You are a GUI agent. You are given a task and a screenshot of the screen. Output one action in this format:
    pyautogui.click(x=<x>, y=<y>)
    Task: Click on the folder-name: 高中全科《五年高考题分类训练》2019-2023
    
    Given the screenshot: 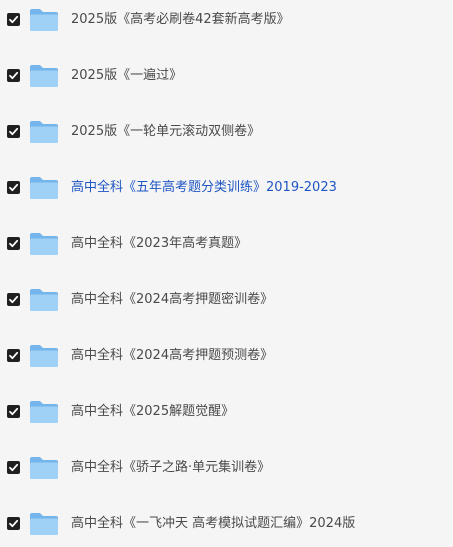 What is the action you would take?
    pyautogui.click(x=204, y=187)
    